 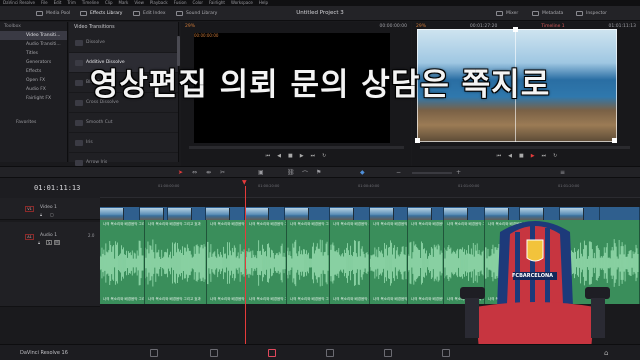 I want to click on favorites-label: Favorites, so click(x=34, y=122).